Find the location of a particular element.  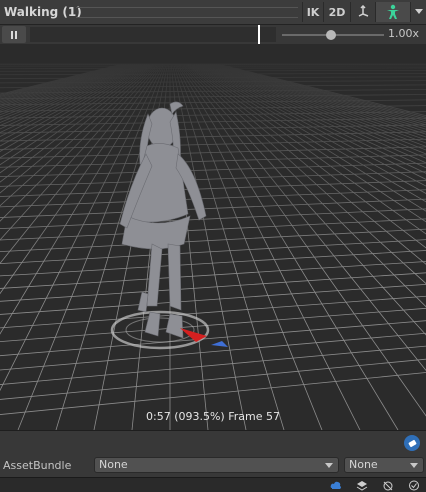

status-bar is located at coordinates (213, 484).